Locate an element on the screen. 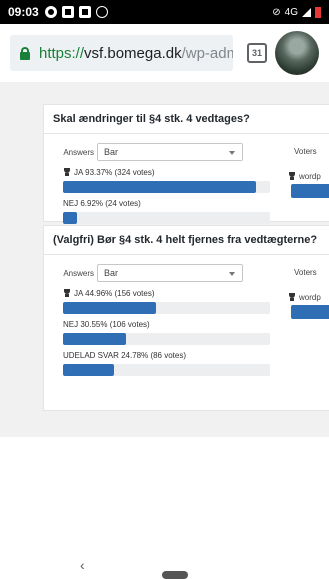 The height and width of the screenshot is (579, 329). answer-label-row: NEJ 30.55% (106 votes) is located at coordinates (196, 324).